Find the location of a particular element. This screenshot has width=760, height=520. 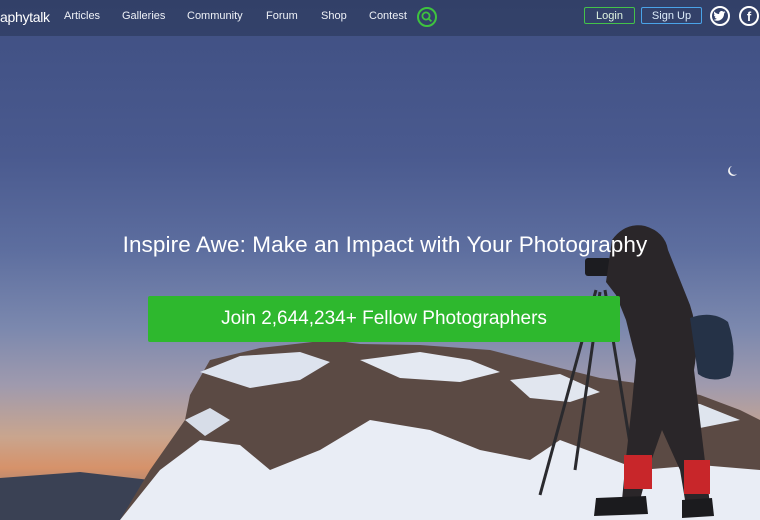

join-cta-button: Join 2,644,234+ Fellow Photographers is located at coordinates (384, 319).